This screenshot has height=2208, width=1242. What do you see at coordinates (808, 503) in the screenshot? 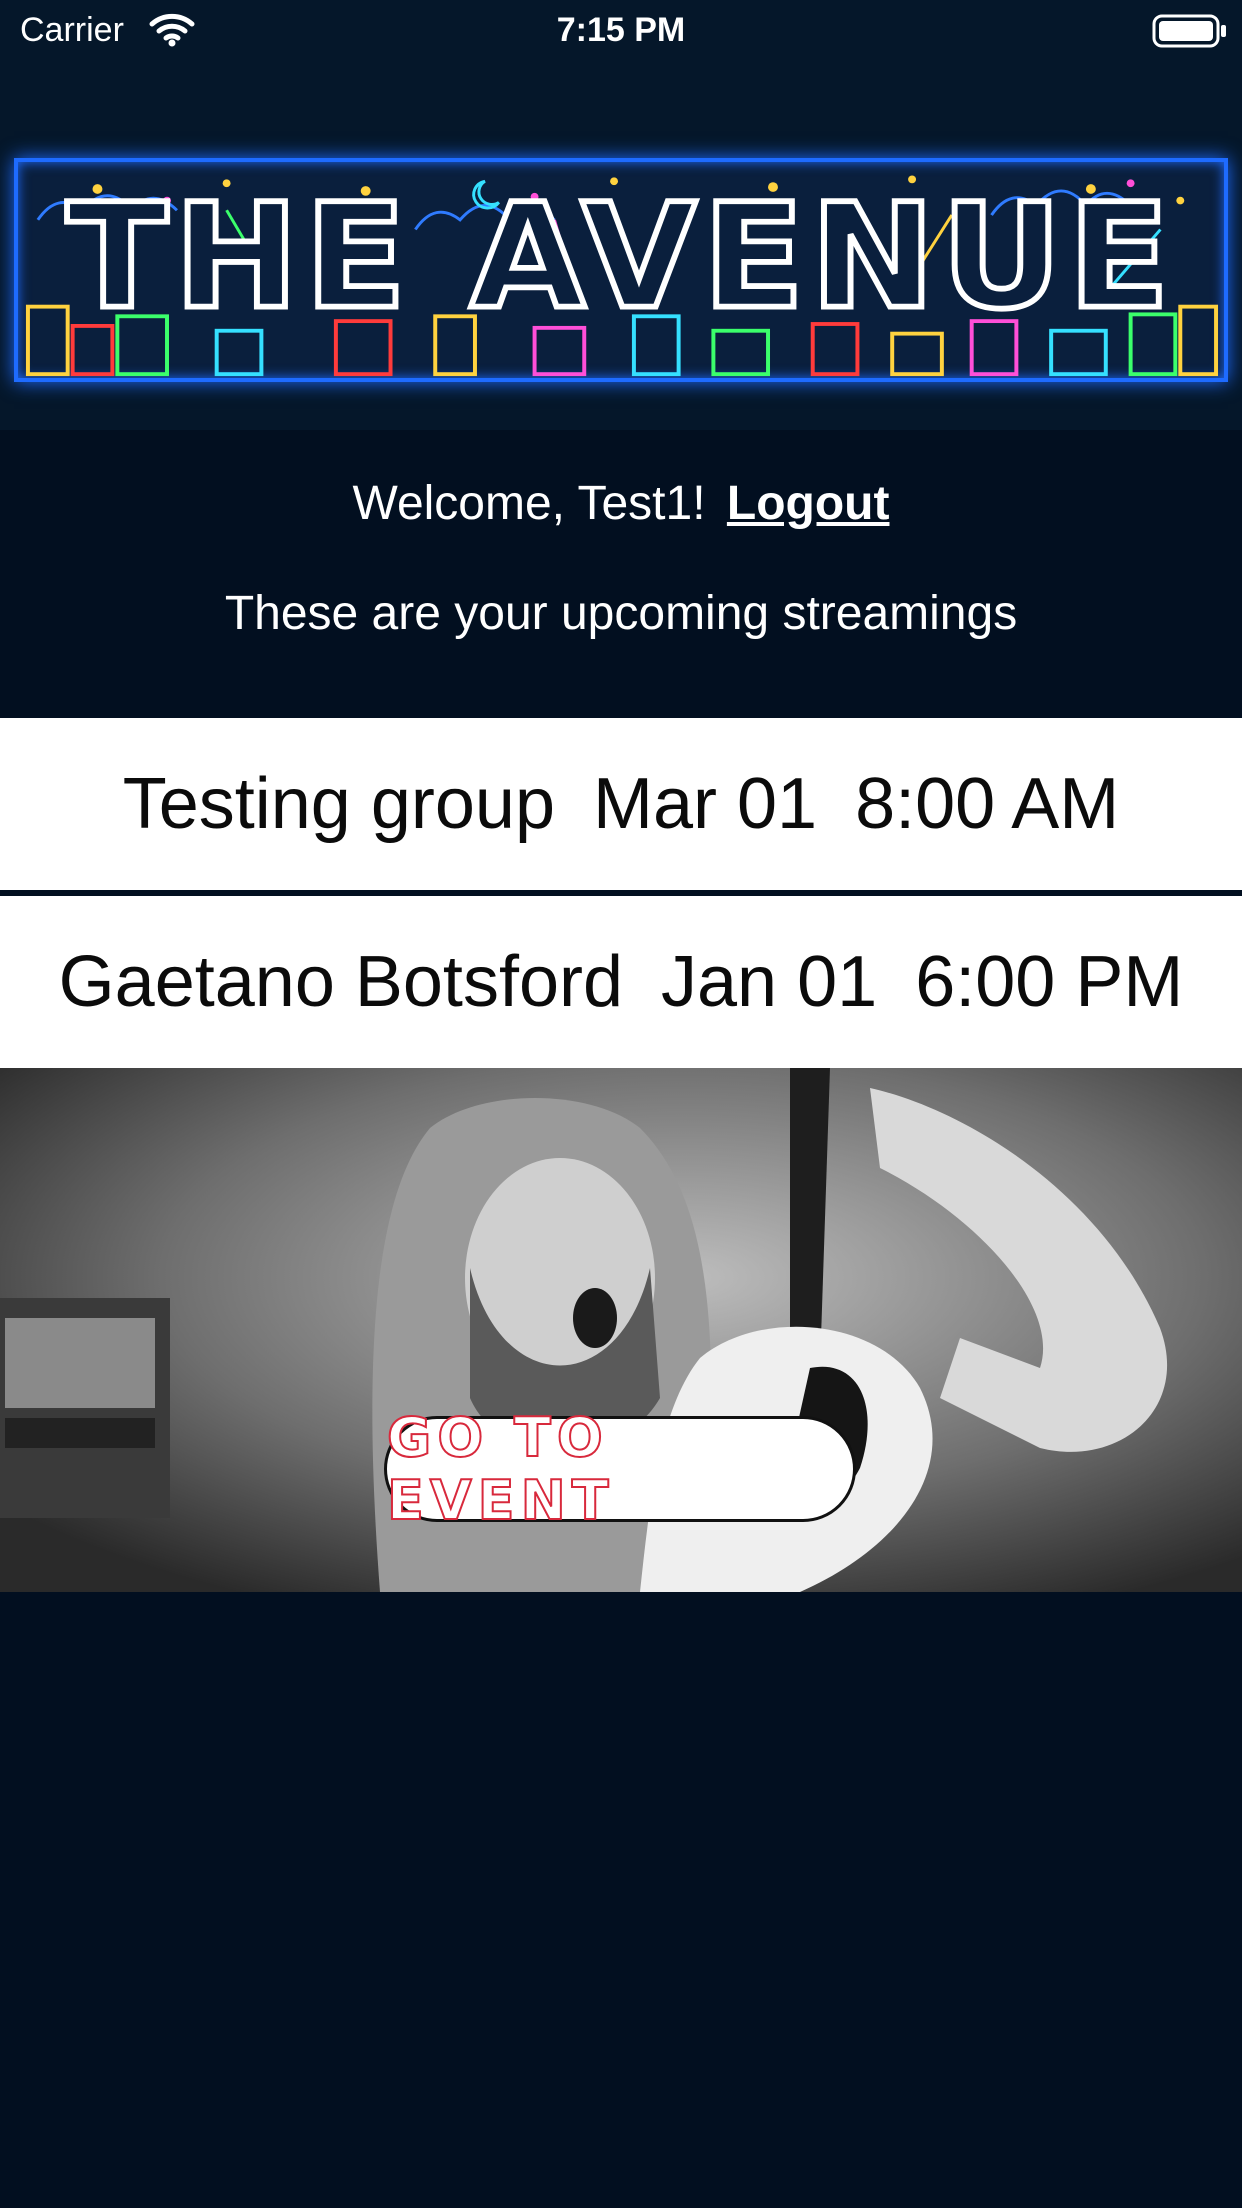
I see `logout-link: Logout` at bounding box center [808, 503].